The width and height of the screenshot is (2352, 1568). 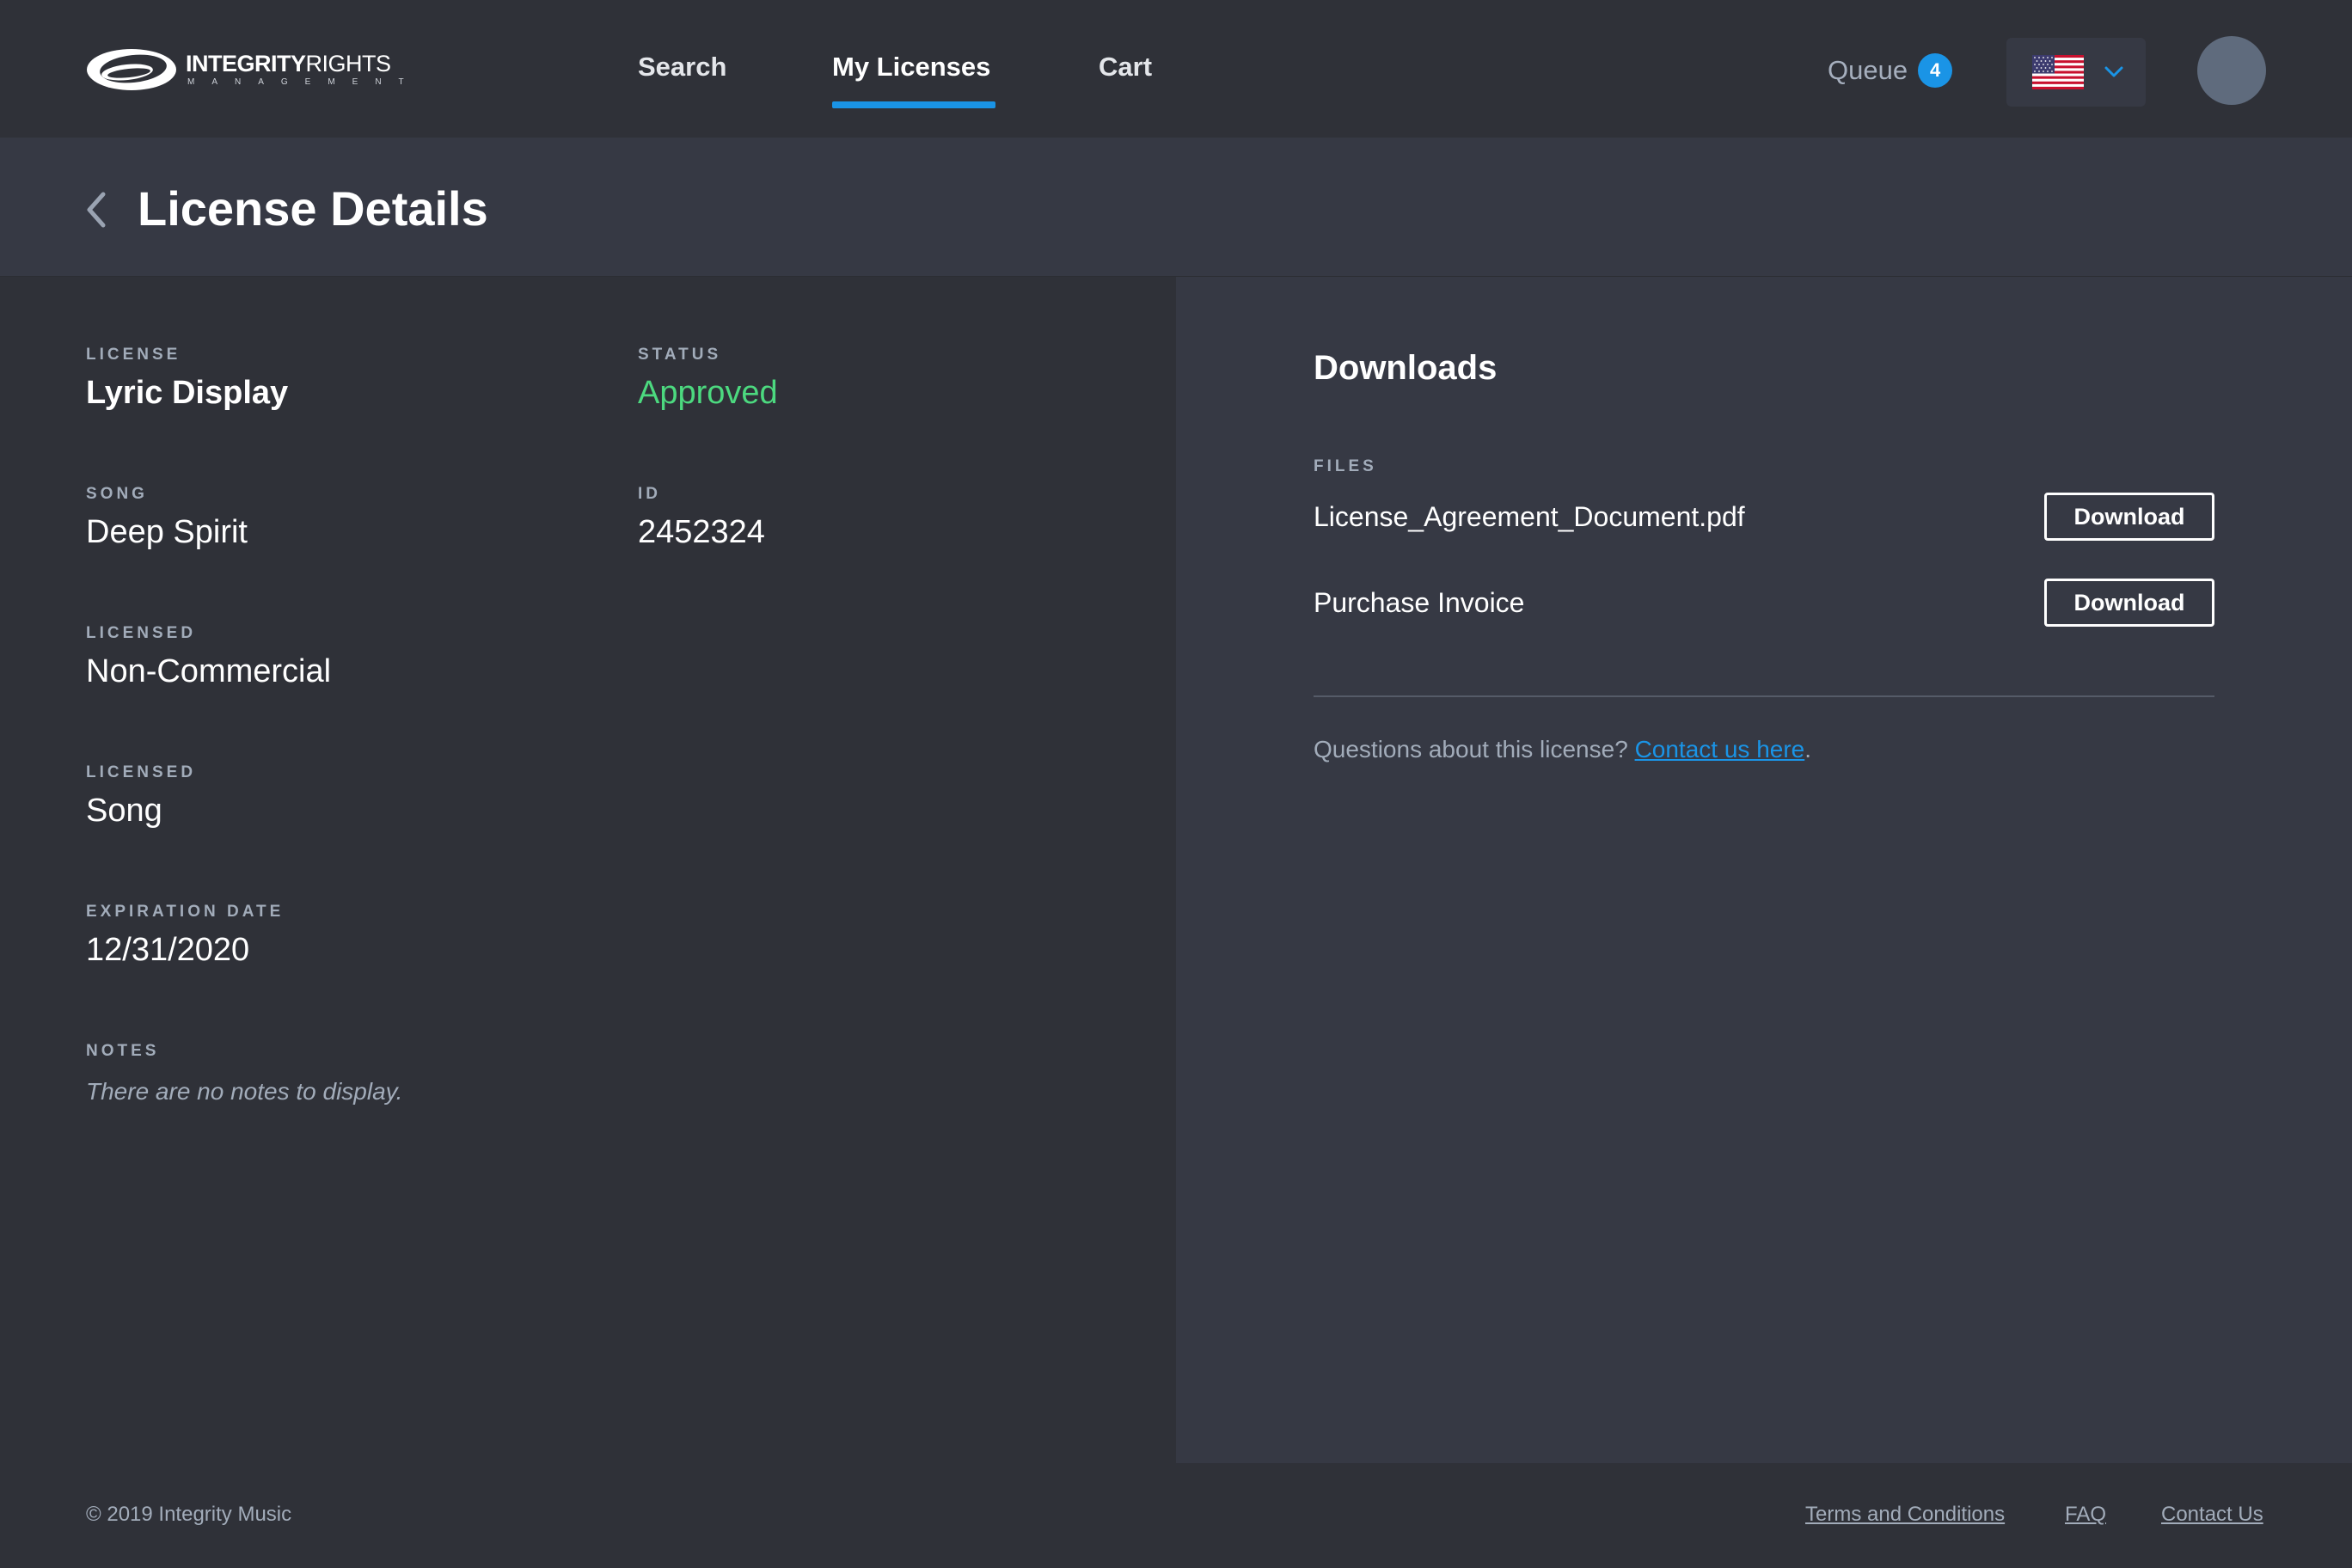 What do you see at coordinates (133, 355) in the screenshot?
I see `field-label: LICENSE` at bounding box center [133, 355].